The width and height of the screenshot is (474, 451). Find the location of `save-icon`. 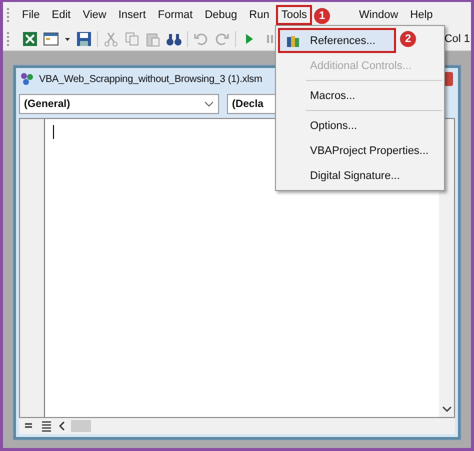

save-icon is located at coordinates (84, 39).